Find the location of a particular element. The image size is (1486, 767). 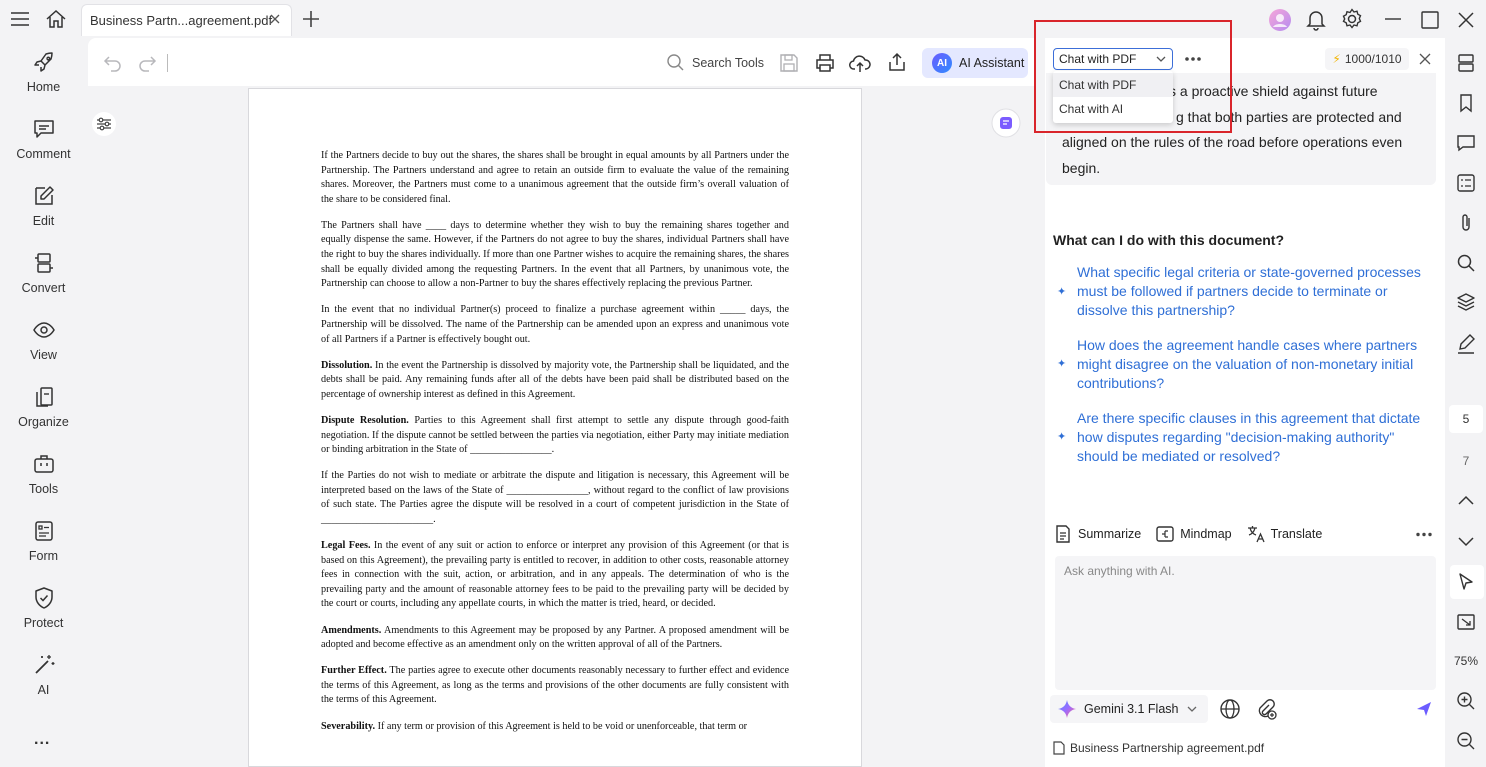

sidebar-item-label: AI is located at coordinates (43, 690).